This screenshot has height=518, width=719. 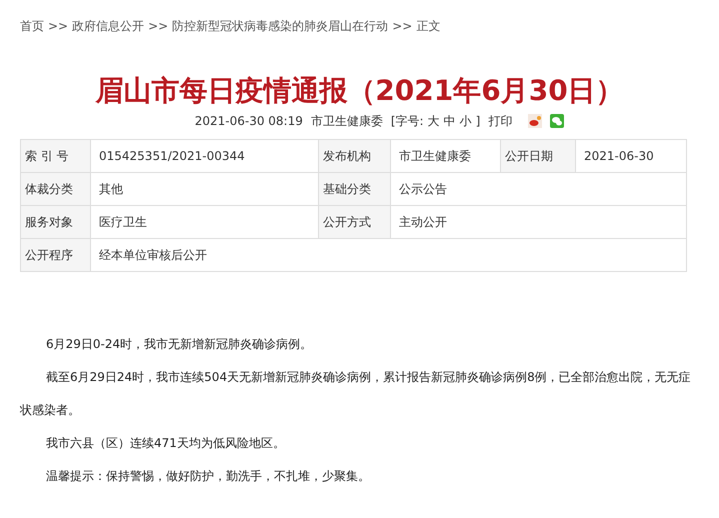 What do you see at coordinates (108, 26) in the screenshot?
I see `breadcrumb-link: 政府信息公开` at bounding box center [108, 26].